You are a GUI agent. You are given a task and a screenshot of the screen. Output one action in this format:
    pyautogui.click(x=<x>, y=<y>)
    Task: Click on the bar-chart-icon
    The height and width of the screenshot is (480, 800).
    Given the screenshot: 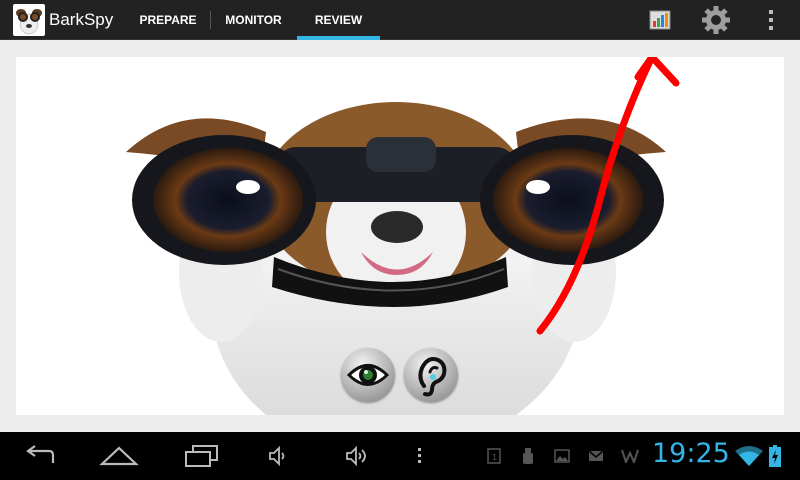 What is the action you would take?
    pyautogui.click(x=660, y=20)
    